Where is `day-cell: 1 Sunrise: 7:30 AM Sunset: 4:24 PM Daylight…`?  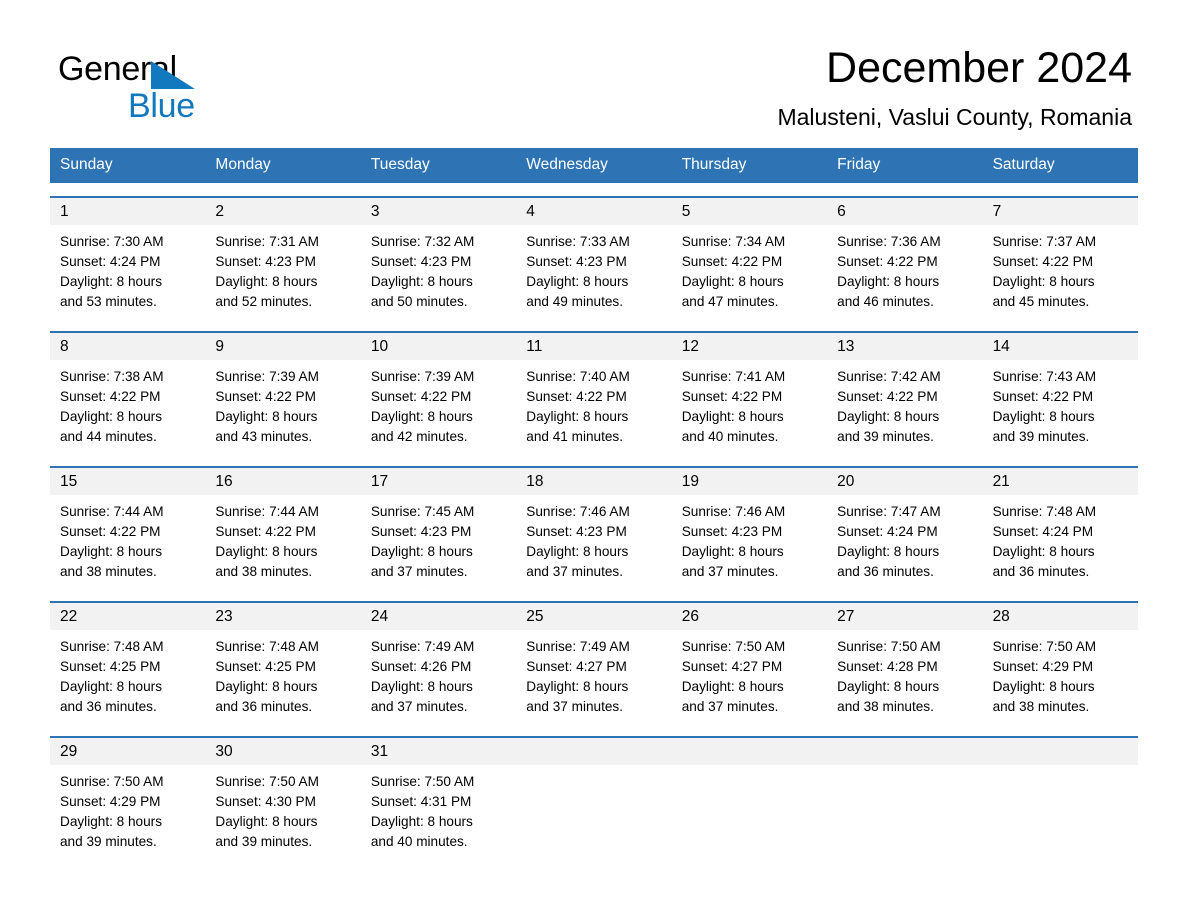
day-cell: 1 Sunrise: 7:30 AM Sunset: 4:24 PM Daylight… is located at coordinates (128, 257).